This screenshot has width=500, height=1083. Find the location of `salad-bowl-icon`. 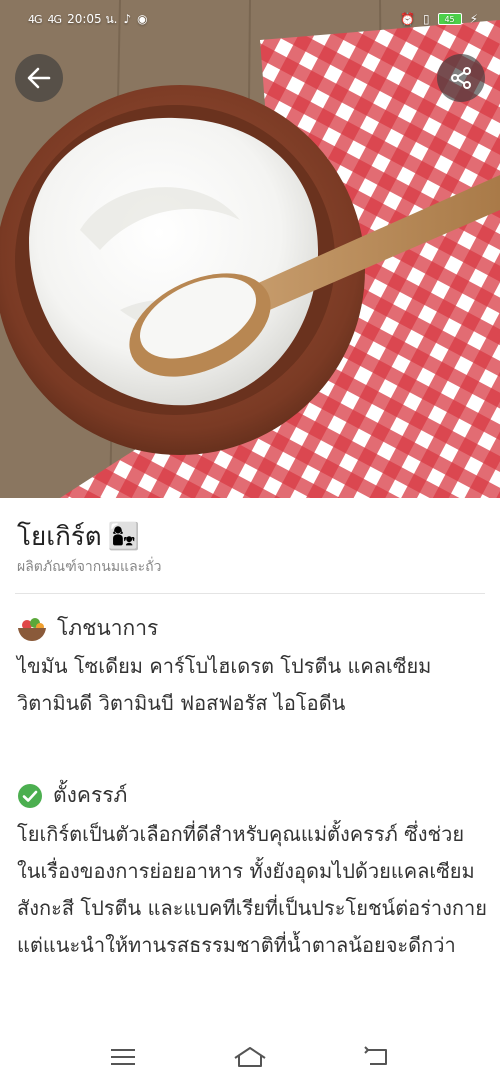

salad-bowl-icon is located at coordinates (32, 629).